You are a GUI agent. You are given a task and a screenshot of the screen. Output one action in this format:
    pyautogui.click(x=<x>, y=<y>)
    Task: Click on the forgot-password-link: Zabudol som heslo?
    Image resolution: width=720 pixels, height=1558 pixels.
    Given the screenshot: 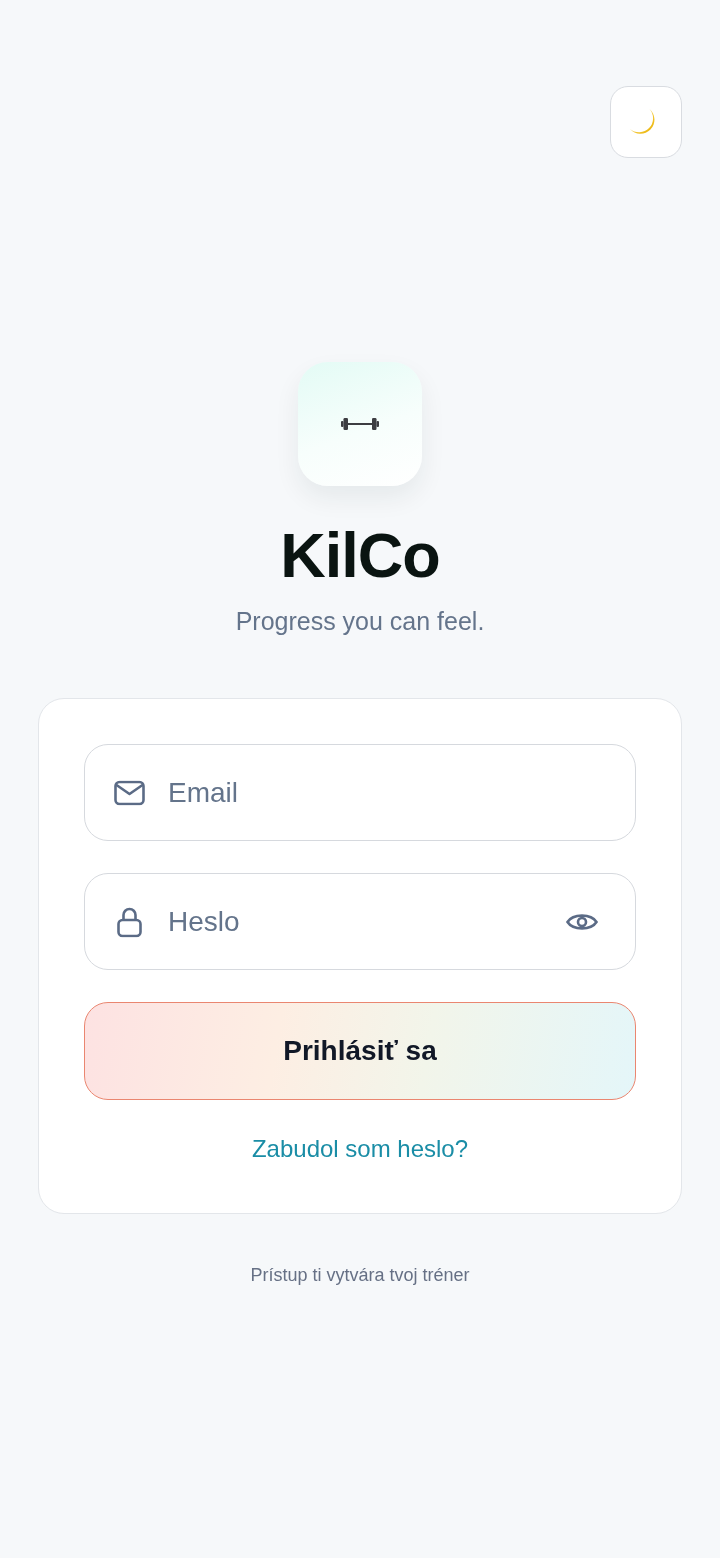 What is the action you would take?
    pyautogui.click(x=360, y=1149)
    